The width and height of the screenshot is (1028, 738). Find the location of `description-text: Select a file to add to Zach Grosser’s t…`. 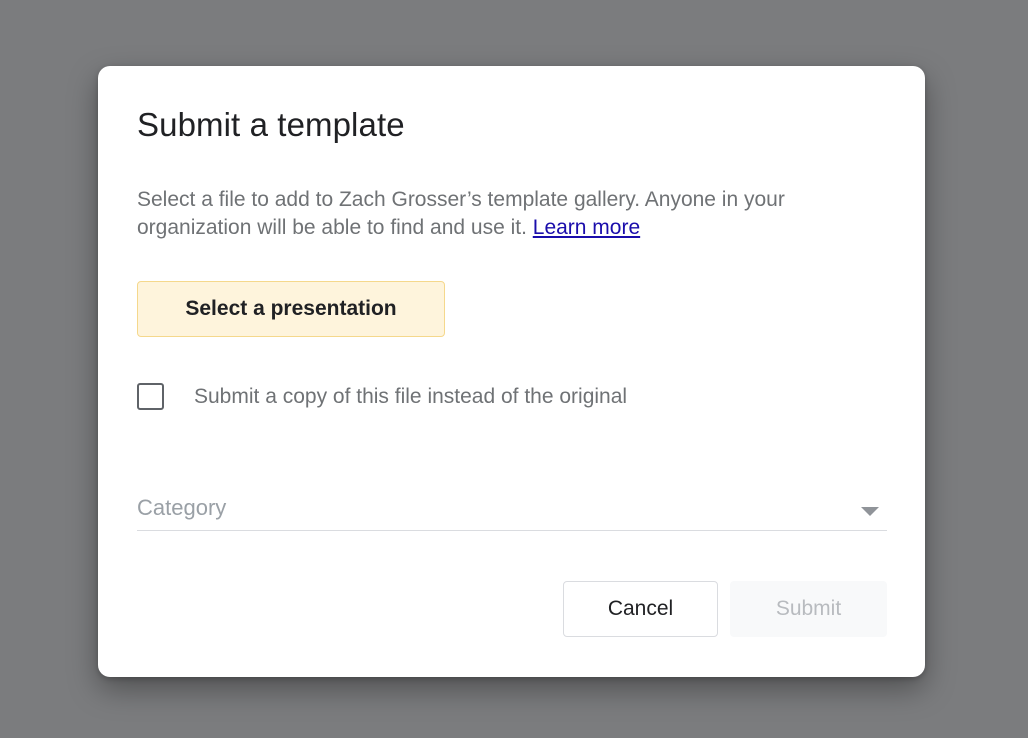

description-text: Select a file to add to Zach Grosser’s t… is located at coordinates (461, 213).